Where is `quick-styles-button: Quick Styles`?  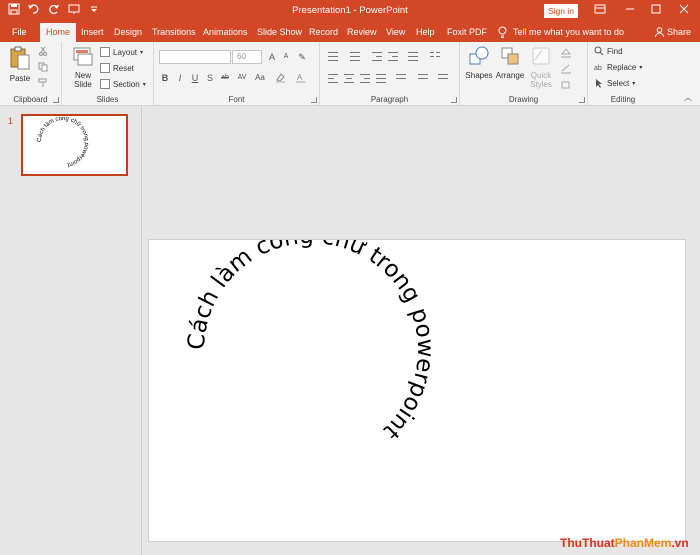
quick-styles-button: Quick Styles is located at coordinates (541, 67).